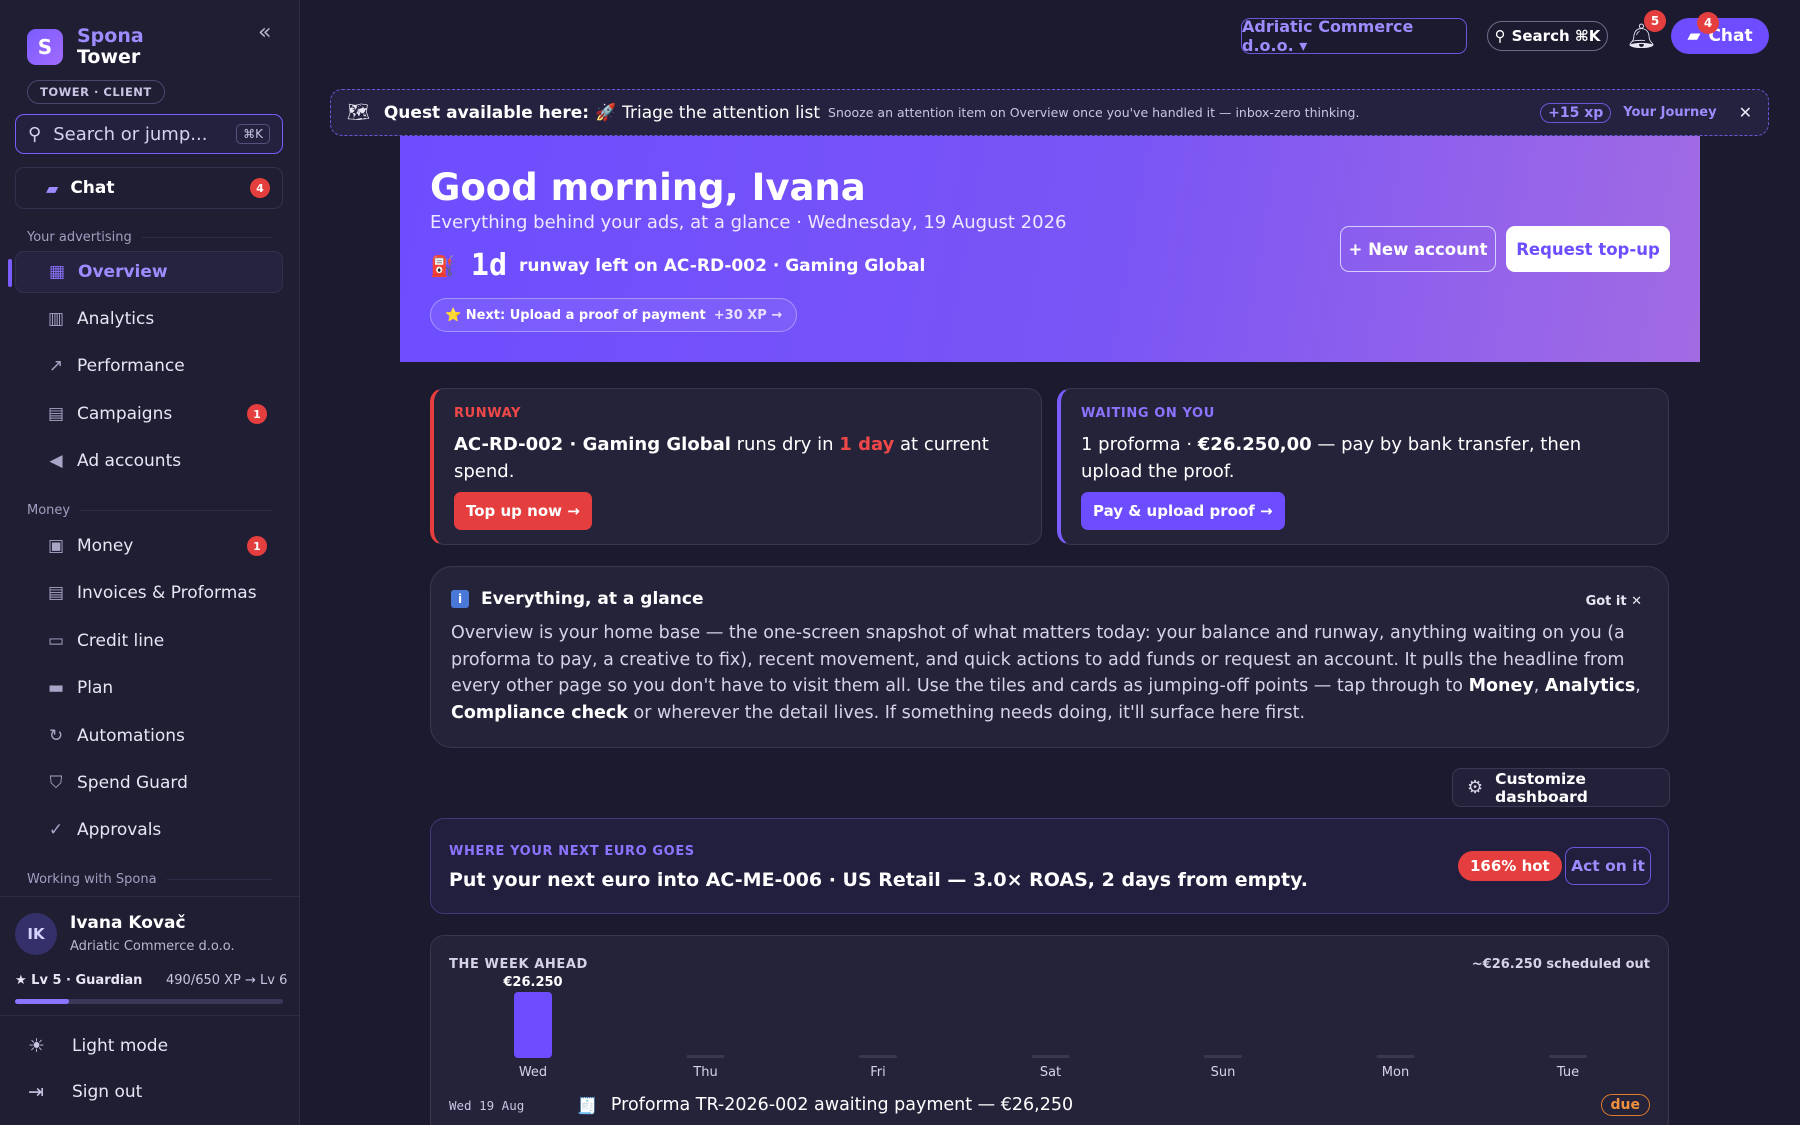 This screenshot has width=1800, height=1125. Describe the element at coordinates (442, 265) in the screenshot. I see `fuel-icon: ⛽` at that location.